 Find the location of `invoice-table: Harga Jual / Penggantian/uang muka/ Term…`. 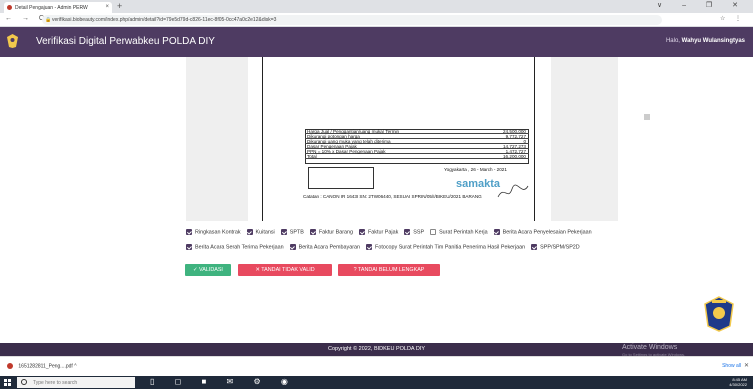

invoice-table: Harga Jual / Penggantian/uang muka/ Term… is located at coordinates (417, 144).